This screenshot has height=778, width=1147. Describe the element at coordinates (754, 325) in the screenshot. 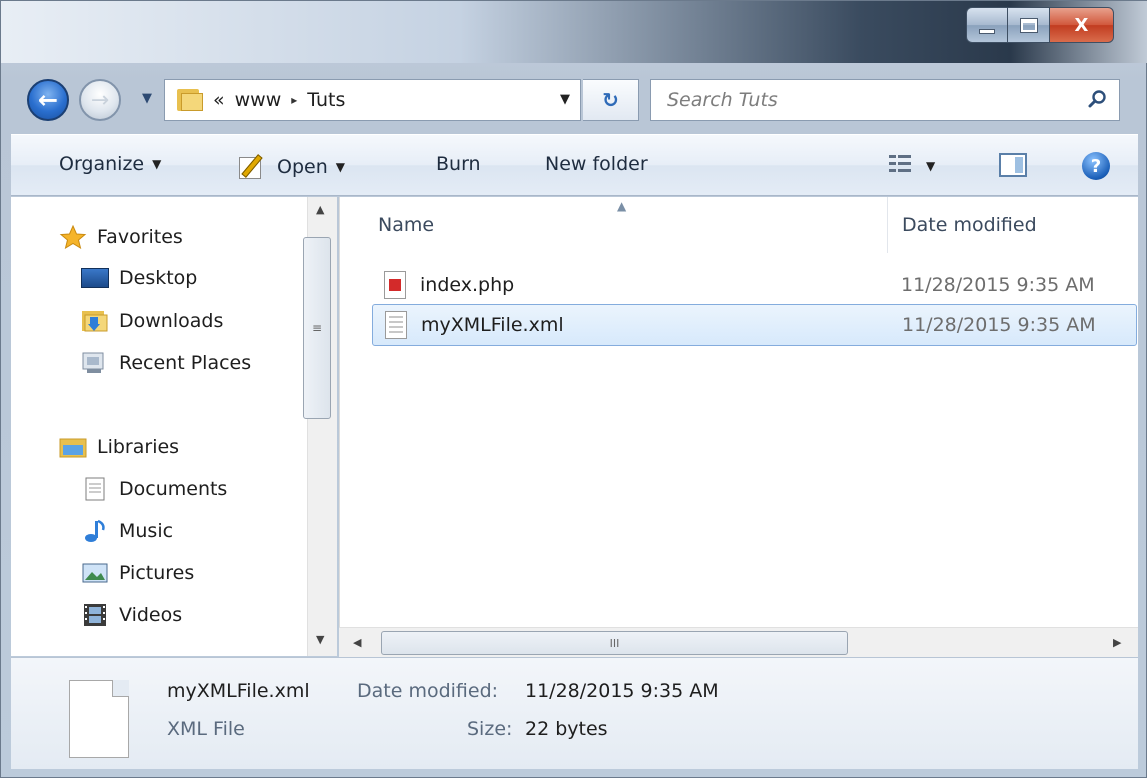

I see `file-row-myxmlfile-xml: myXMLFile.xml 11/28/2015 9:35 AM` at that location.